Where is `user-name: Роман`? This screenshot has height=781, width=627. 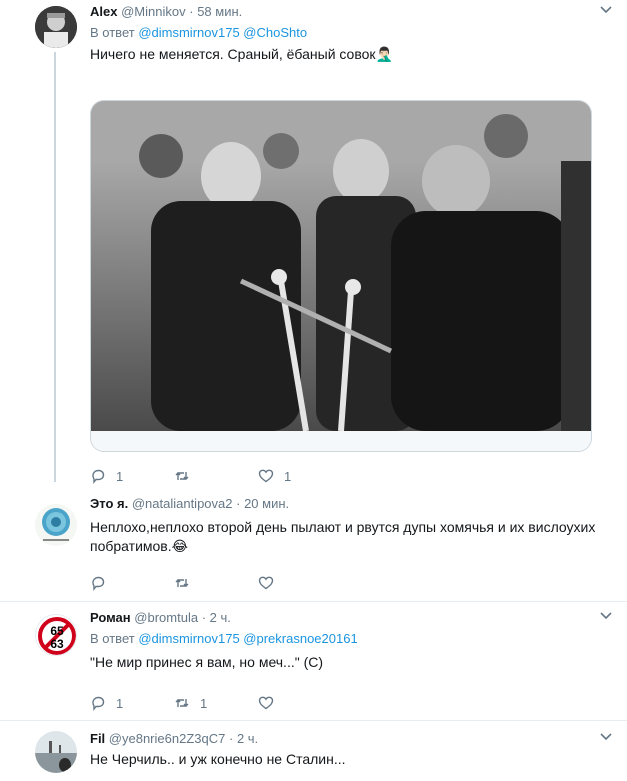
user-name: Роман is located at coordinates (110, 617).